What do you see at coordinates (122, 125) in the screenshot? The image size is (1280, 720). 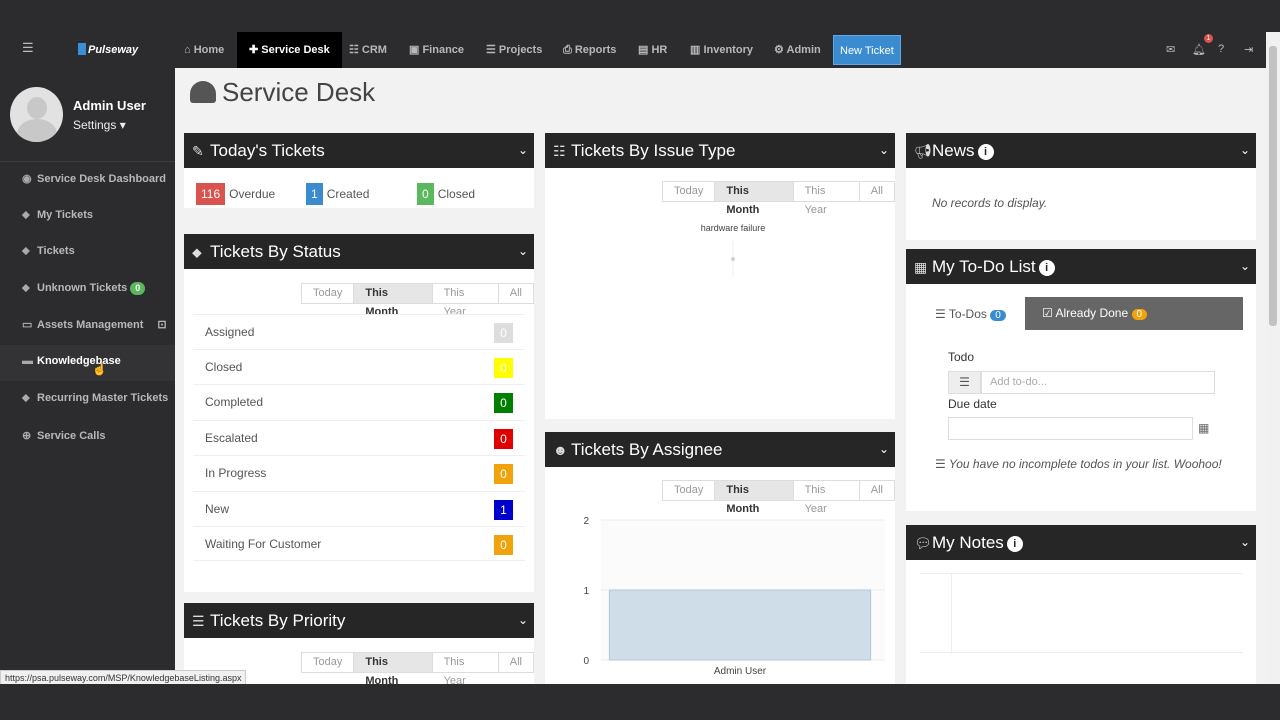 I see `caret-down-icon: ▾` at bounding box center [122, 125].